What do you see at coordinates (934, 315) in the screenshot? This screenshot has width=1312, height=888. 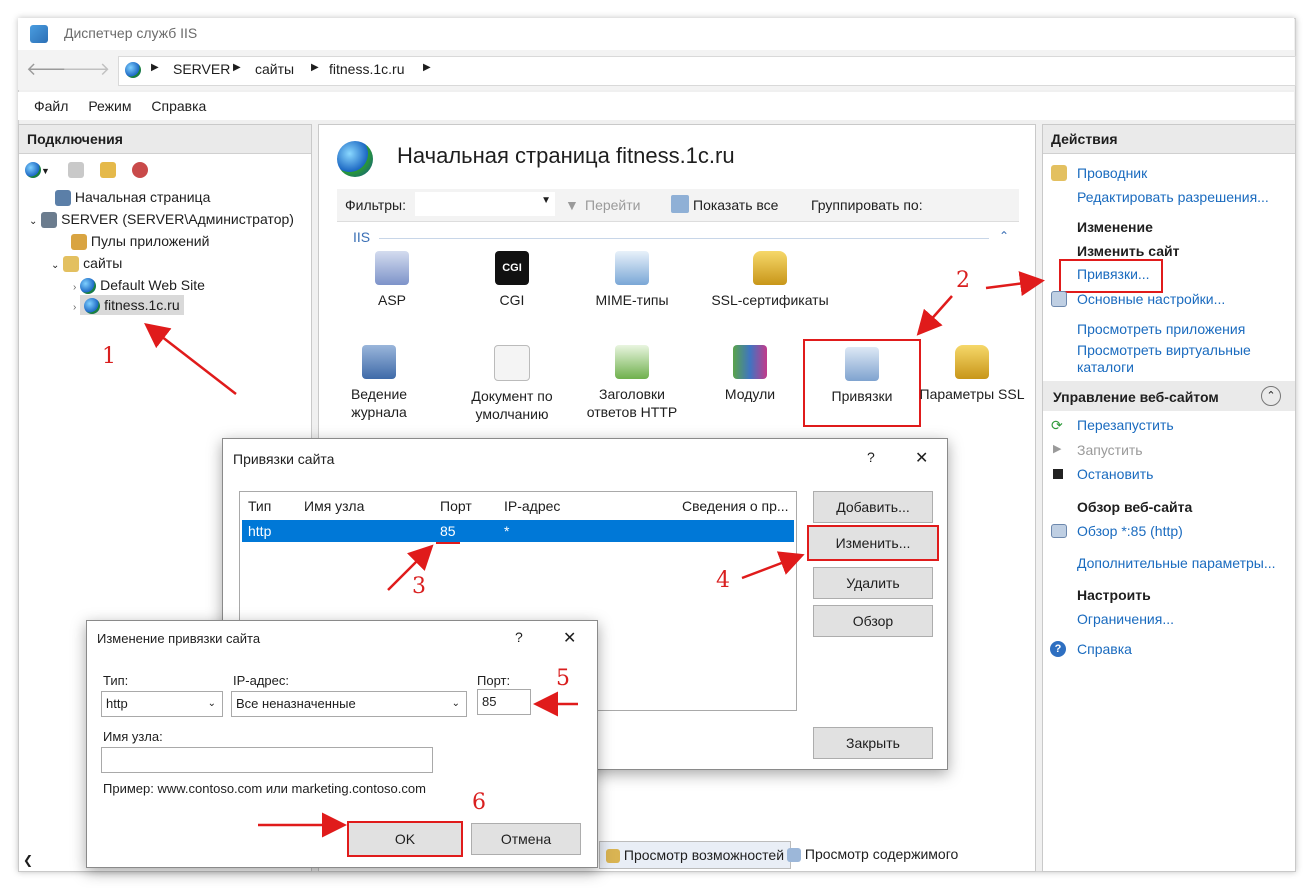 I see `arrow-to-bindings-icon` at bounding box center [934, 315].